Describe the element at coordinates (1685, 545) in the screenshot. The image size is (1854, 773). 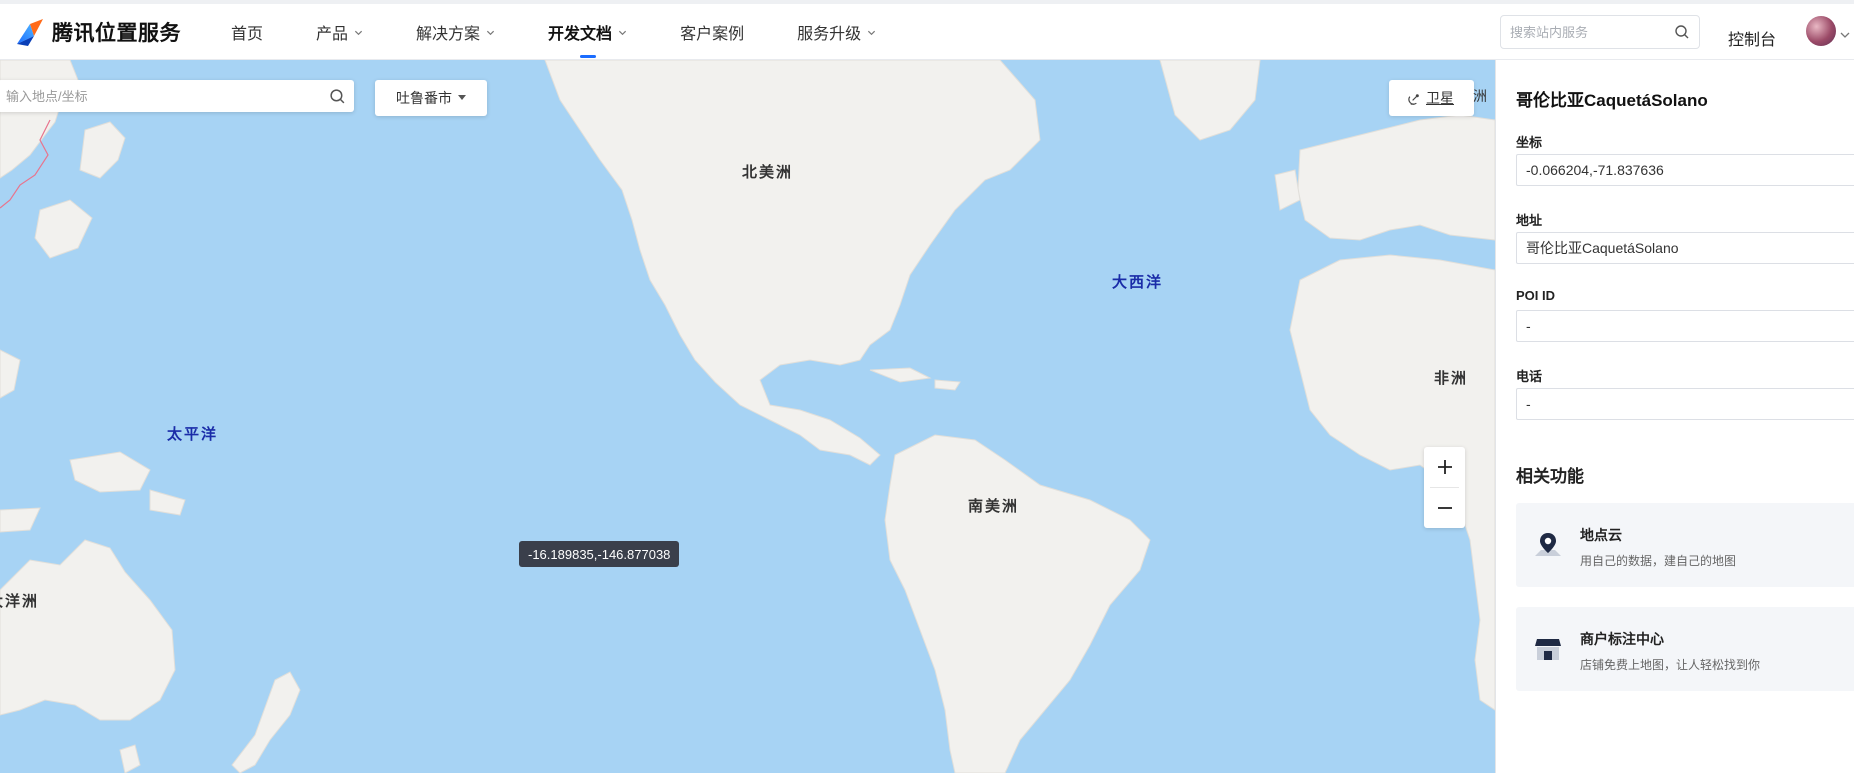
I see `related-card-place-cloud: 地点云 用自己的数据，建自己的地图` at that location.